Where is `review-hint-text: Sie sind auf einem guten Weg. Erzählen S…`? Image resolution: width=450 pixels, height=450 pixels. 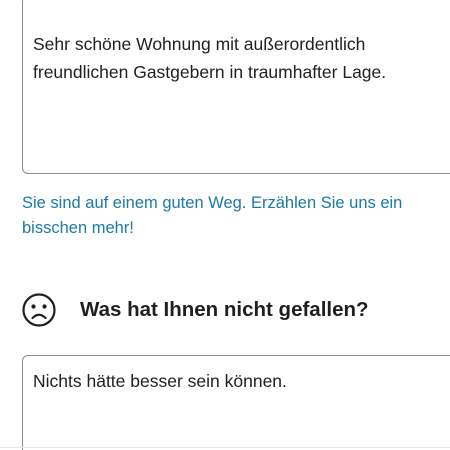 review-hint-text: Sie sind auf einem guten Weg. Erzählen S… is located at coordinates (212, 215).